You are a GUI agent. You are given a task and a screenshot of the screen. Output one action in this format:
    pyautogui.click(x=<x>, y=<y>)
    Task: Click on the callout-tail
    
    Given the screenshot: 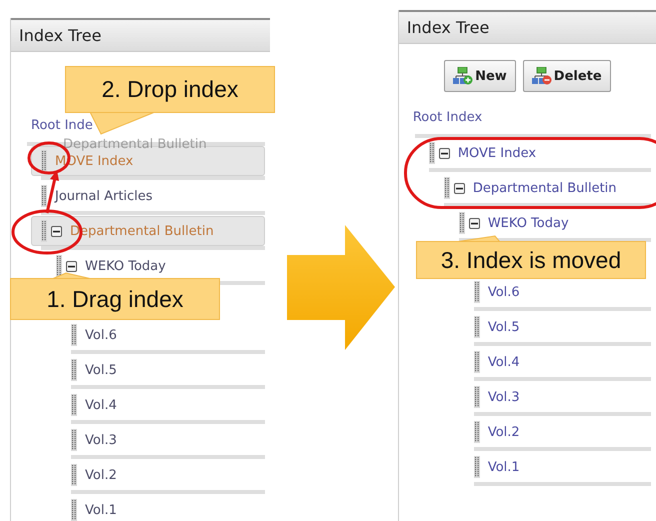 What is the action you would take?
    pyautogui.click(x=72, y=276)
    